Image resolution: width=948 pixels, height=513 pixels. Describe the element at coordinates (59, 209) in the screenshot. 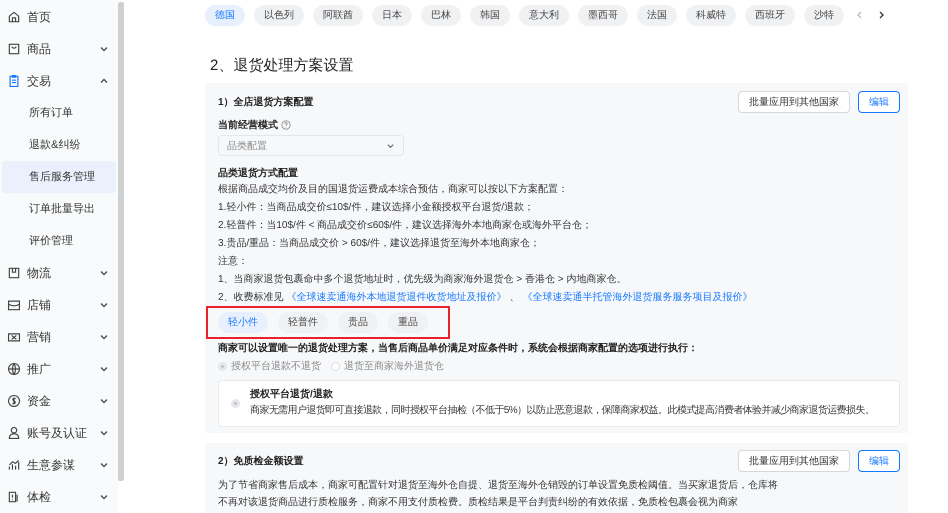

I see `submenu-item: 订单批量导出` at that location.